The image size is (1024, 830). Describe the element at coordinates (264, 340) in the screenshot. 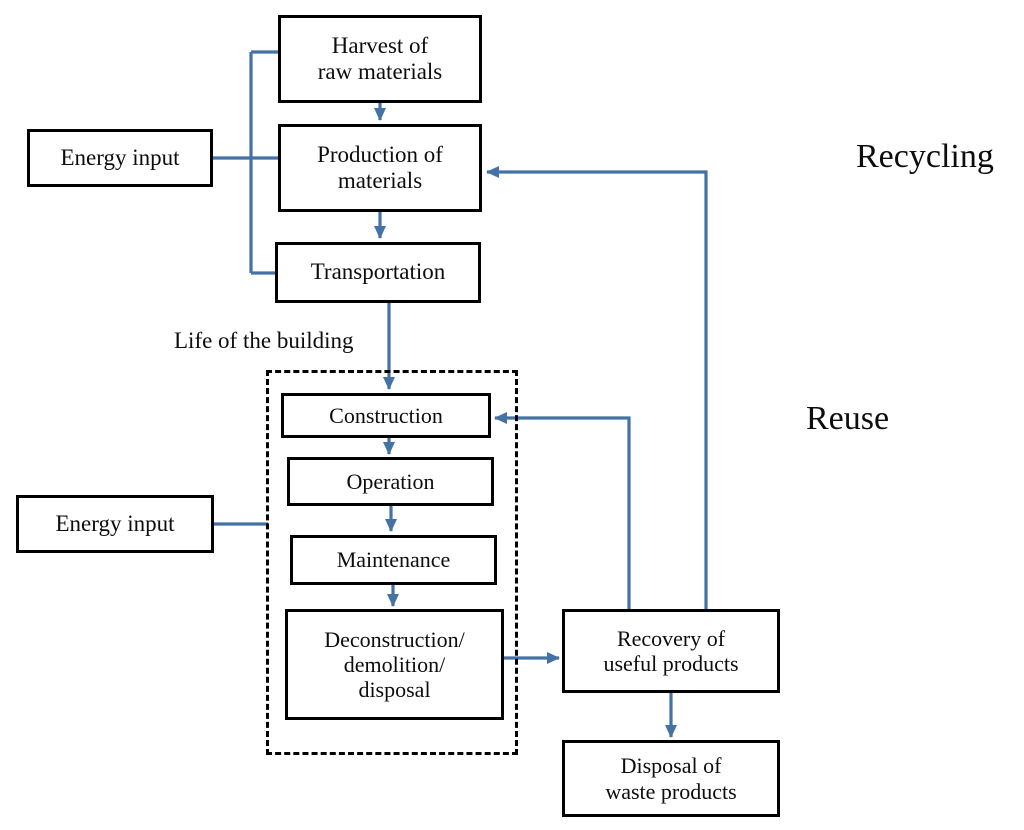

I see `label-life-of-the-building: Life of the building` at that location.